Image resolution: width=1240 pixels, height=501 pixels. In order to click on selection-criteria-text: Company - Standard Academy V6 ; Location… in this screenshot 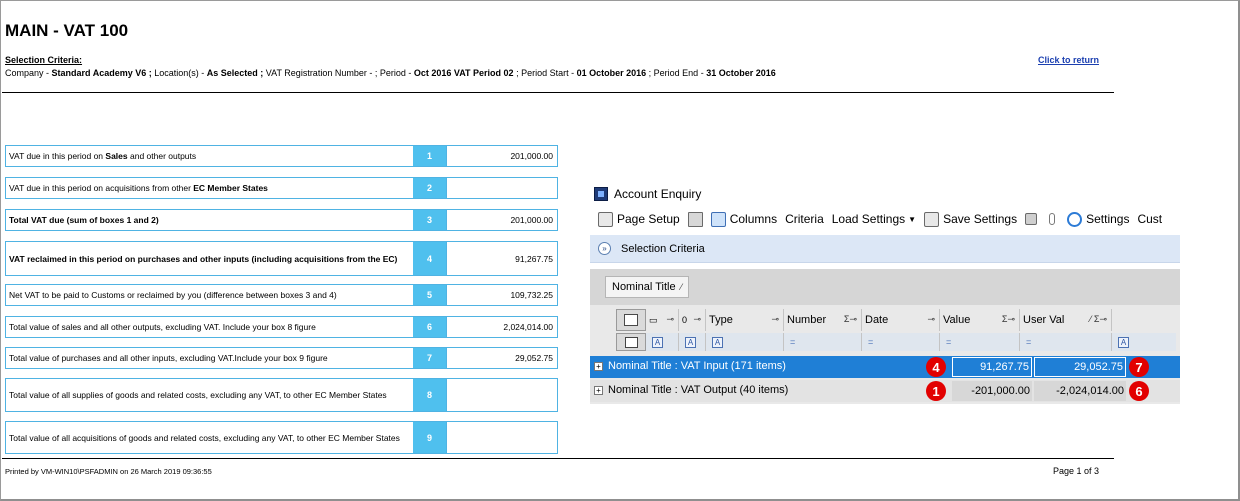, I will do `click(390, 73)`.